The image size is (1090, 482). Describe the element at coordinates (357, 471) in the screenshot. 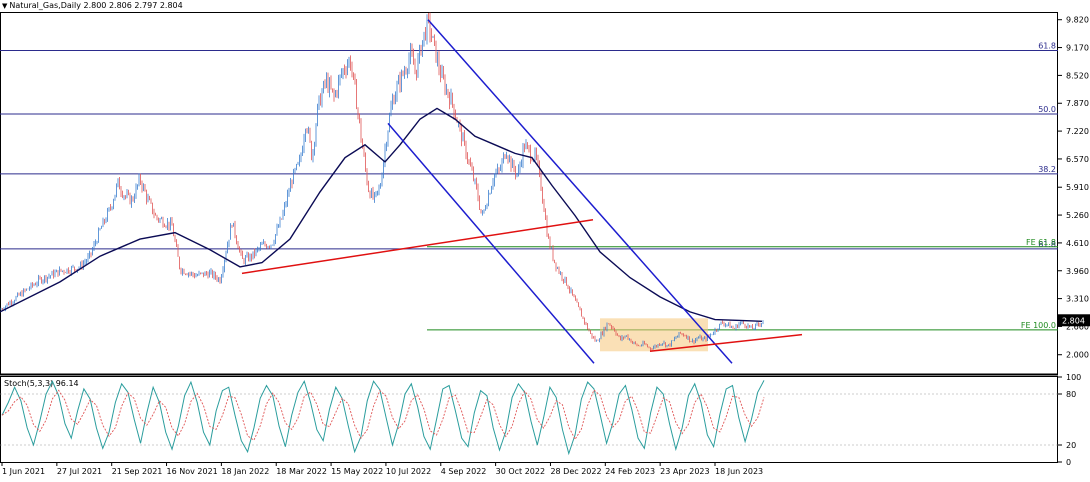

I see `time-tick-label: 15 May 2022` at that location.